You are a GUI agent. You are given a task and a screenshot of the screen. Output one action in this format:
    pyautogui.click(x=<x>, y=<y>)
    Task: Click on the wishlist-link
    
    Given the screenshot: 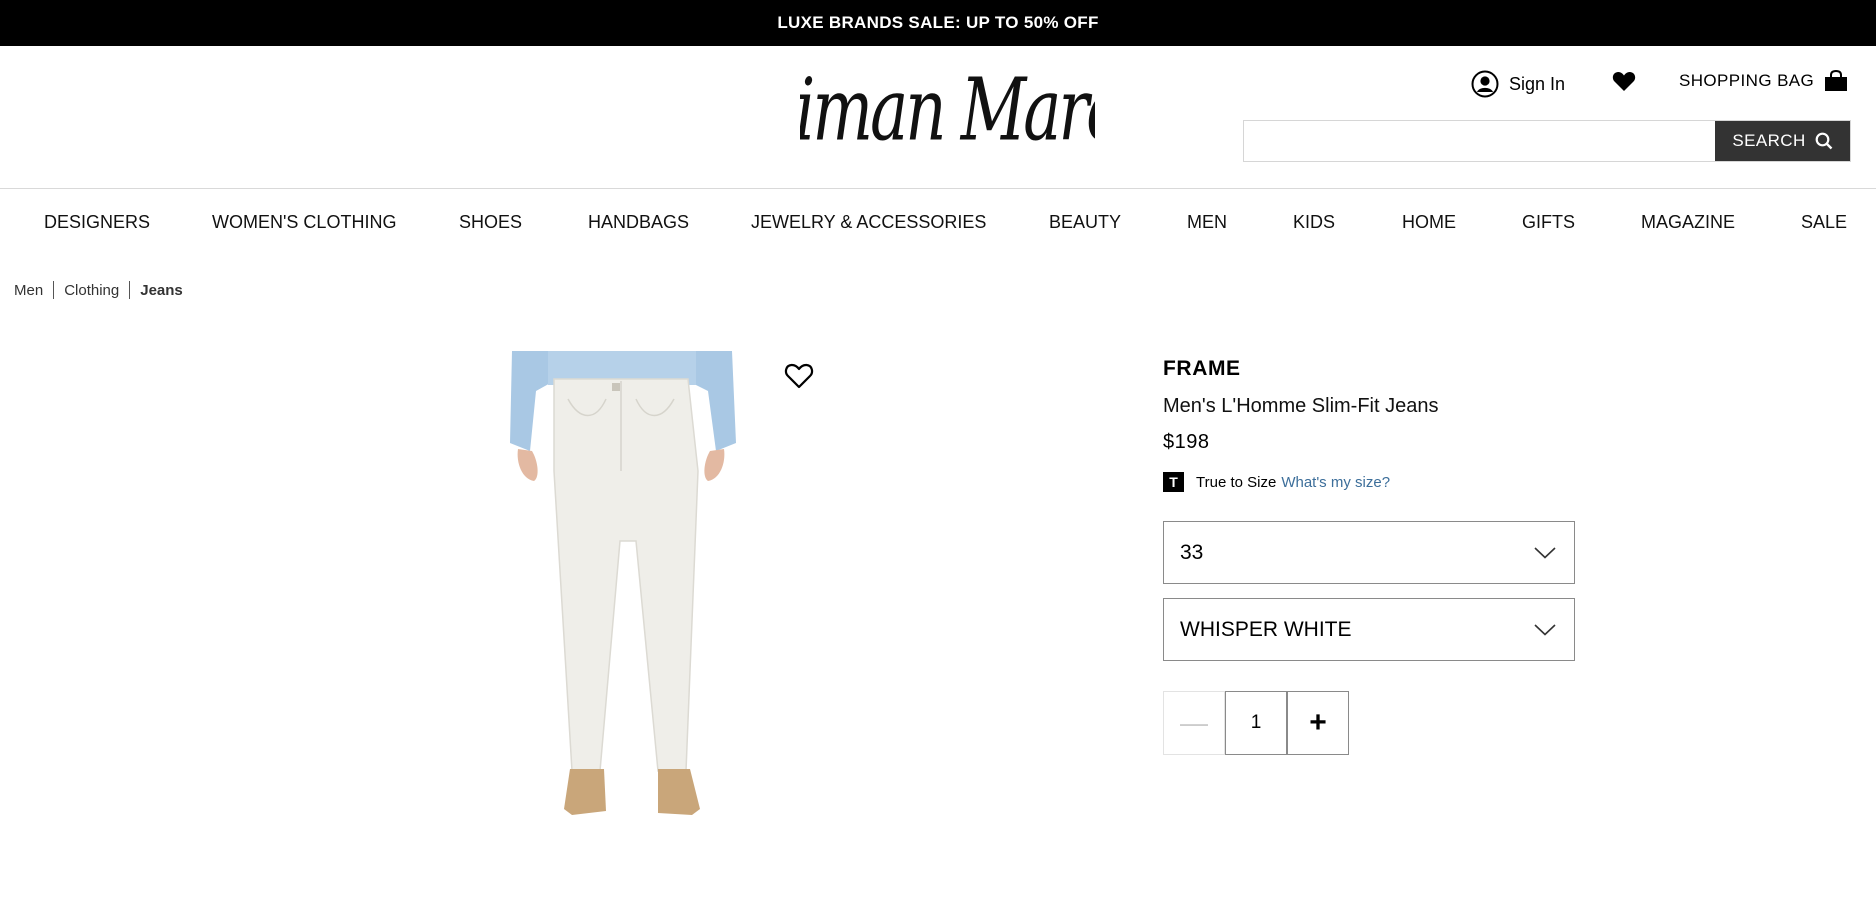 What is the action you would take?
    pyautogui.click(x=1624, y=81)
    